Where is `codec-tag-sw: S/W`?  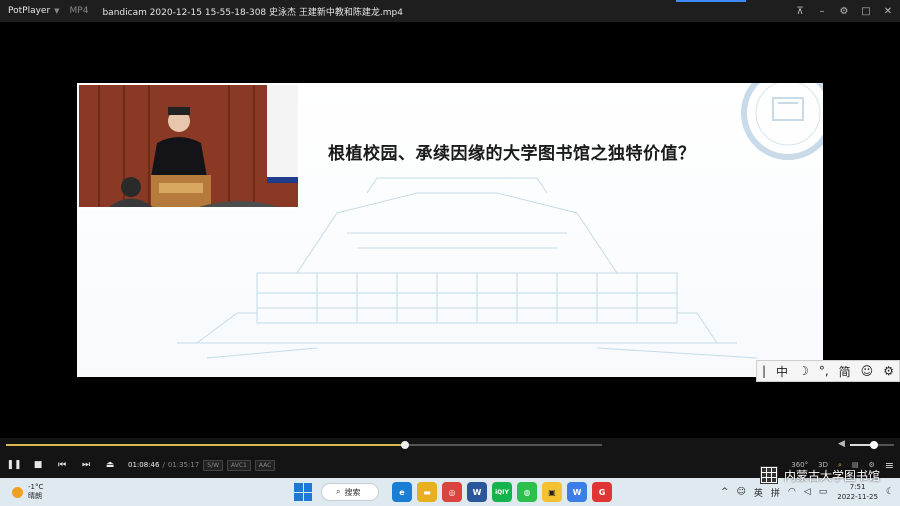
codec-tag-sw: S/W is located at coordinates (213, 465).